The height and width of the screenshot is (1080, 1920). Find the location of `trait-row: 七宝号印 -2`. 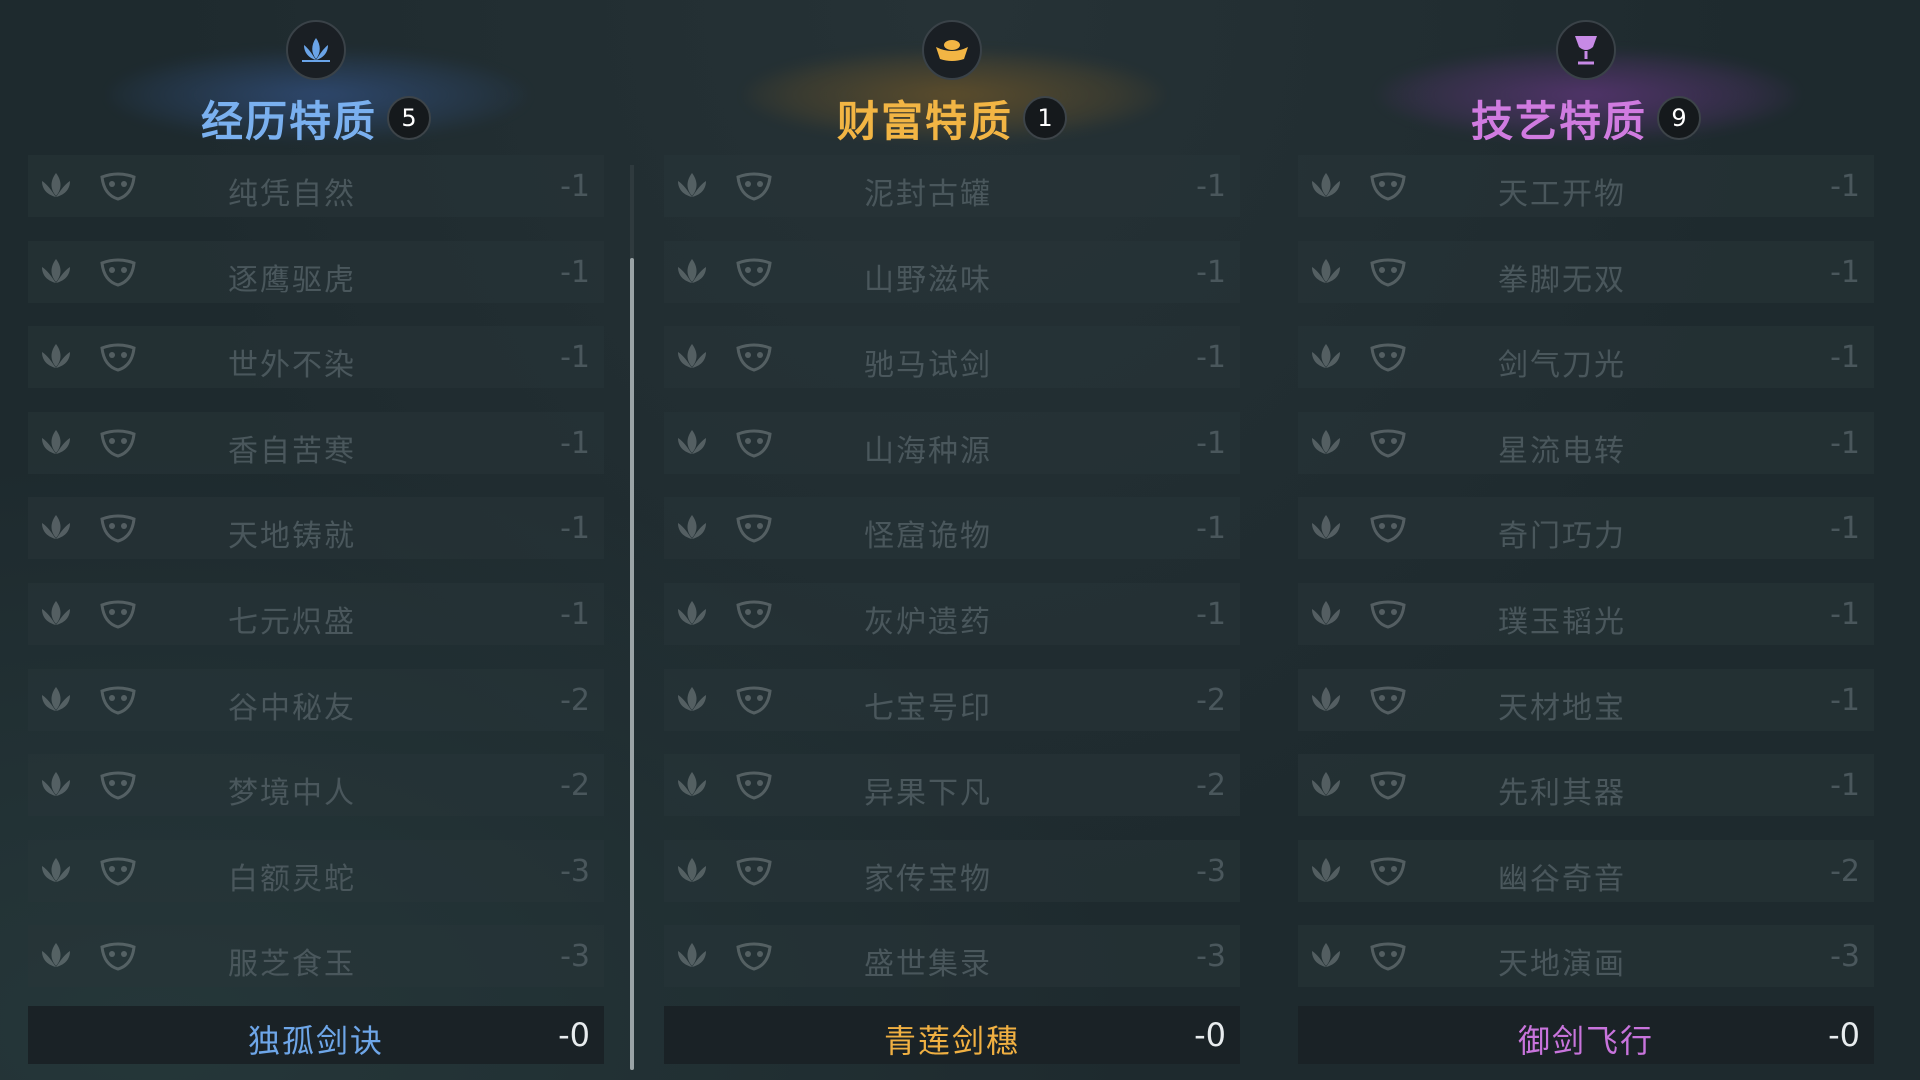

trait-row: 七宝号印 -2 is located at coordinates (952, 699).